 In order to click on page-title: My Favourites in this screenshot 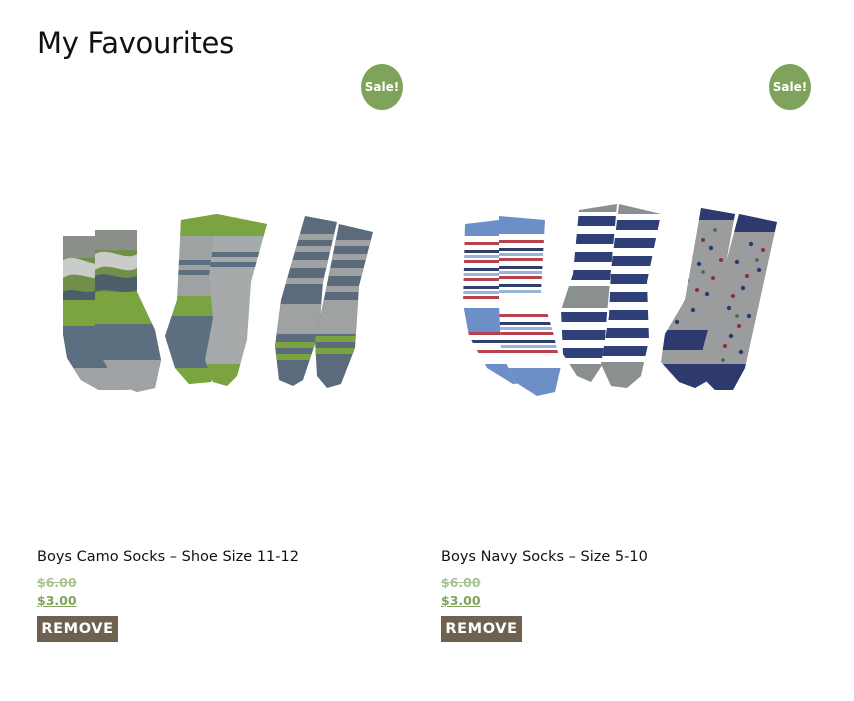, I will do `click(135, 43)`.